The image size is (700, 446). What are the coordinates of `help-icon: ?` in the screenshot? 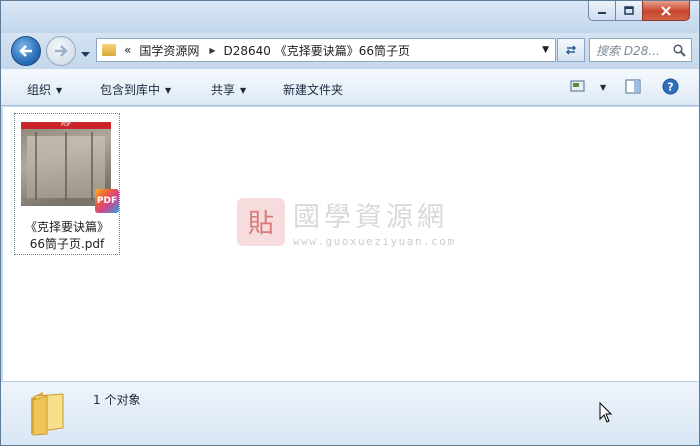 It's located at (670, 86).